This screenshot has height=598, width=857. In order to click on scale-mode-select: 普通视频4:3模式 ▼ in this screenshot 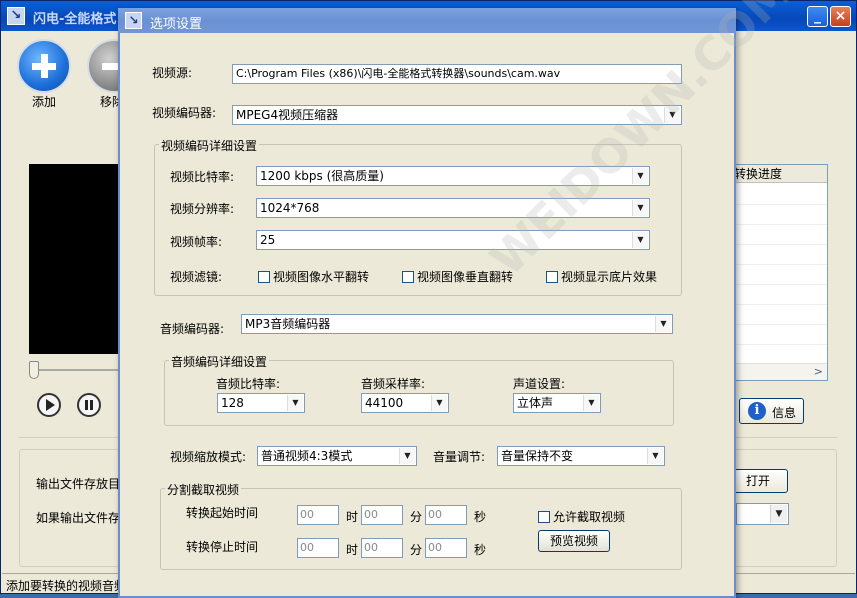, I will do `click(337, 456)`.